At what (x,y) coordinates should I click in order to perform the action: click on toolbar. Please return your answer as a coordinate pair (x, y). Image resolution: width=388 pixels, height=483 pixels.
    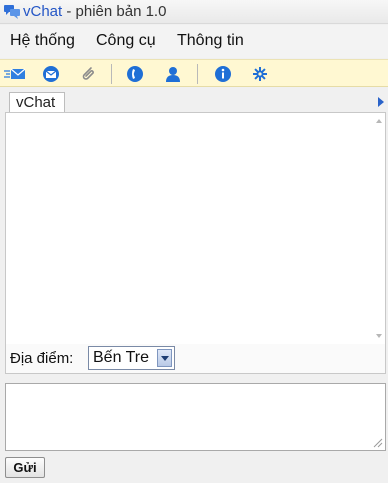
    Looking at the image, I should click on (194, 73).